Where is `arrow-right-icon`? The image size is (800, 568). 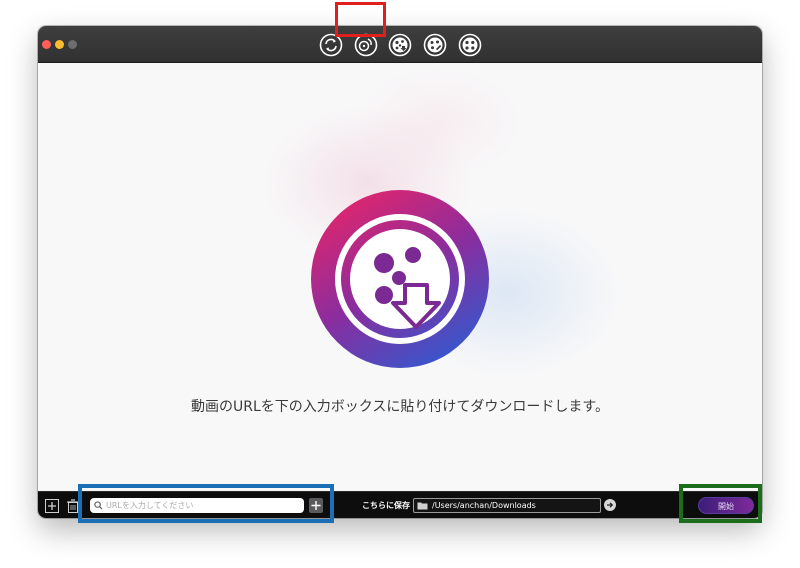
arrow-right-icon is located at coordinates (610, 505).